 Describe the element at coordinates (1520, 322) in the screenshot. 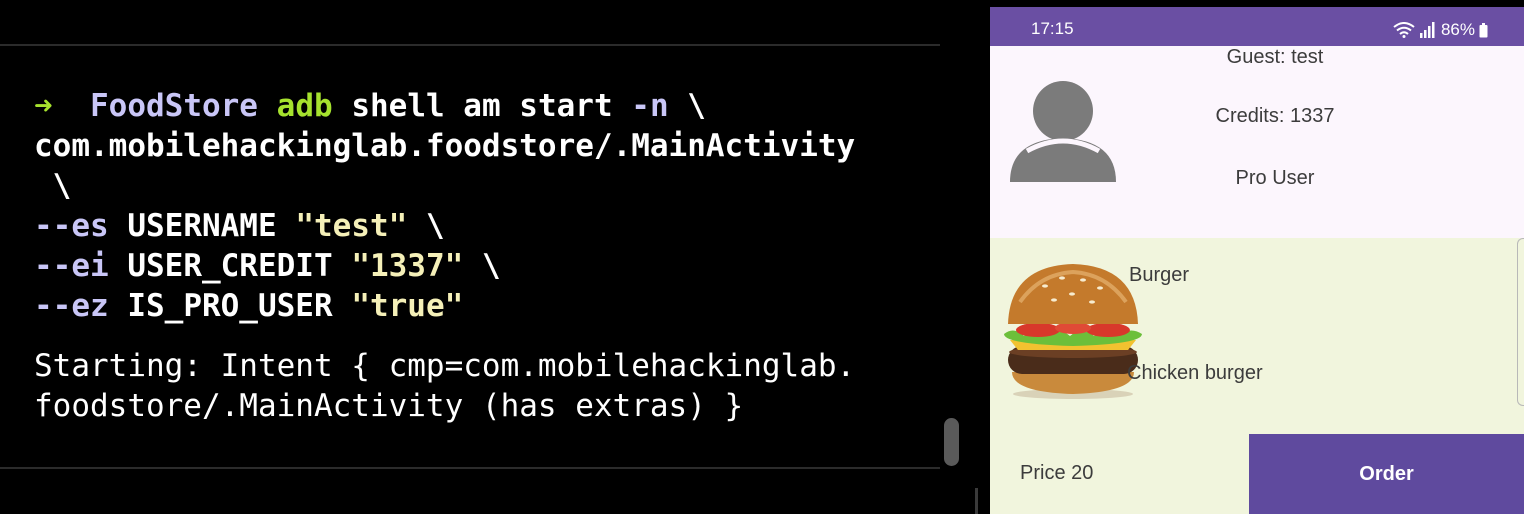

I see `list-scroll-indicator` at that location.